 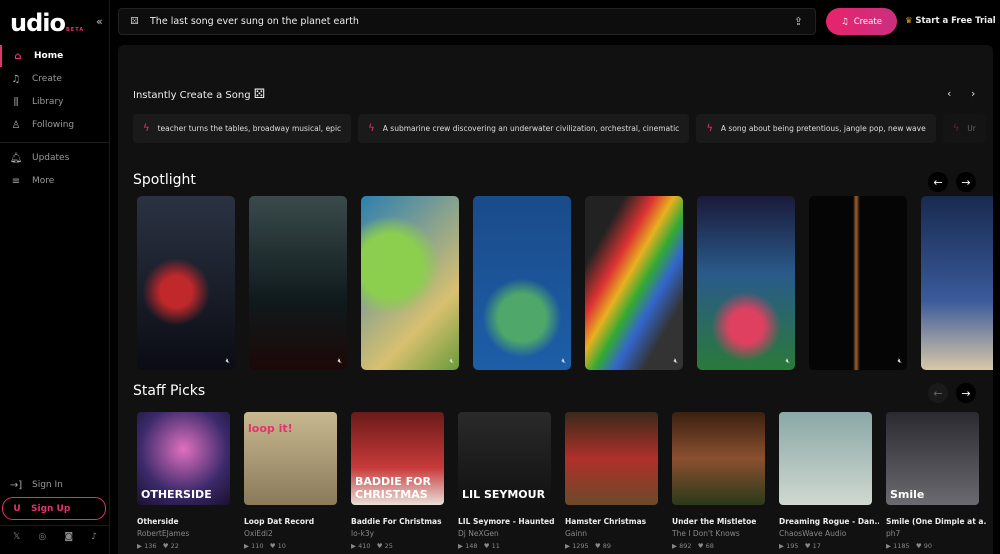 What do you see at coordinates (68, 537) in the screenshot?
I see `discord-icon: ◙` at bounding box center [68, 537].